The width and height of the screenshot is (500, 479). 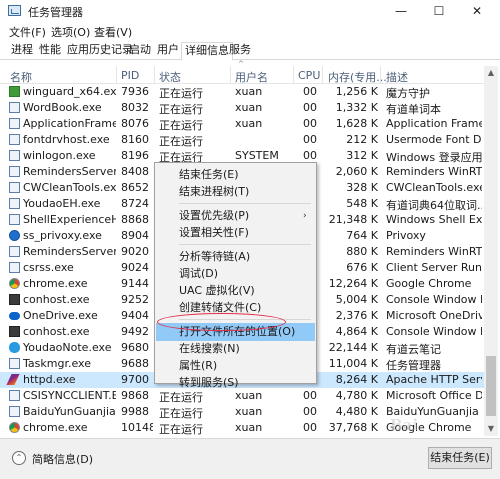 I want to click on ctx-end-process-tree: 结束进程树(T), so click(x=235, y=192).